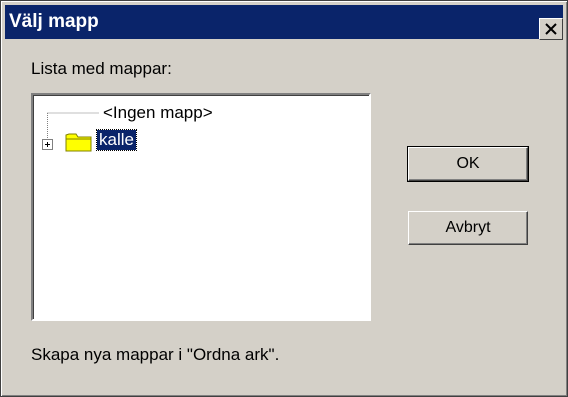 The height and width of the screenshot is (397, 568). Describe the element at coordinates (284, 22) in the screenshot. I see `titlebar: Välj mapp` at that location.